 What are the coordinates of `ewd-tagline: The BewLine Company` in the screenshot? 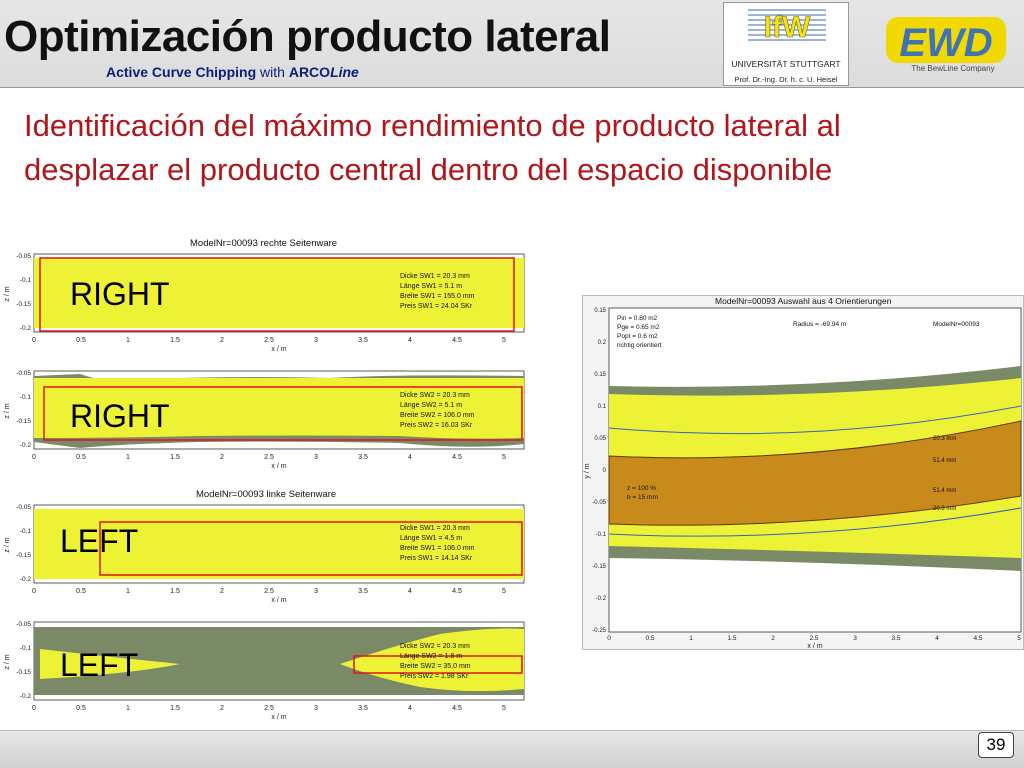 It's located at (953, 68).